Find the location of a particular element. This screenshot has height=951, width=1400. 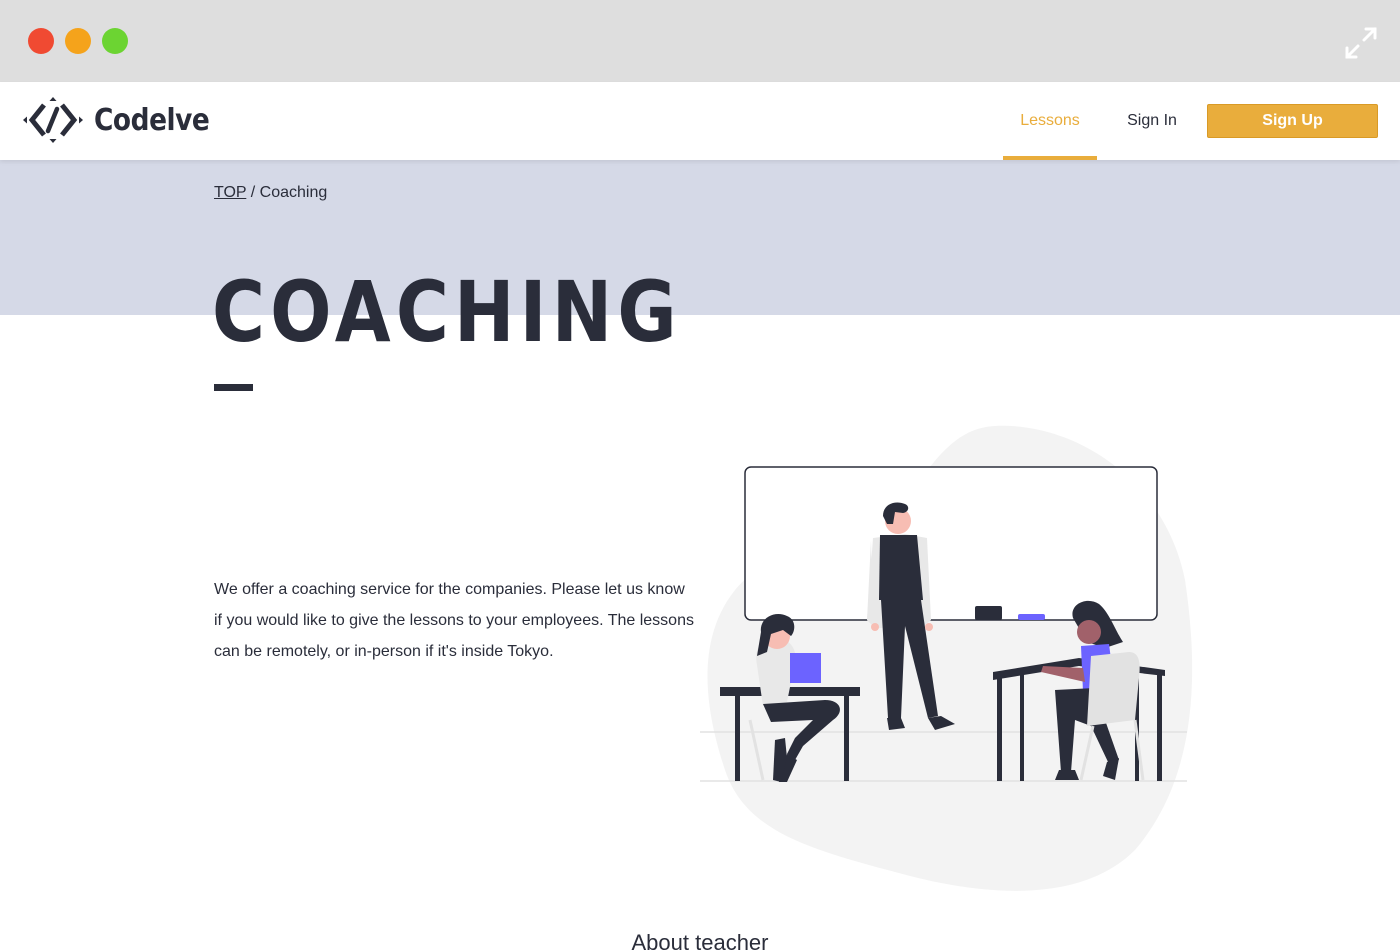

breadcrumb-current: Coaching is located at coordinates (293, 192).